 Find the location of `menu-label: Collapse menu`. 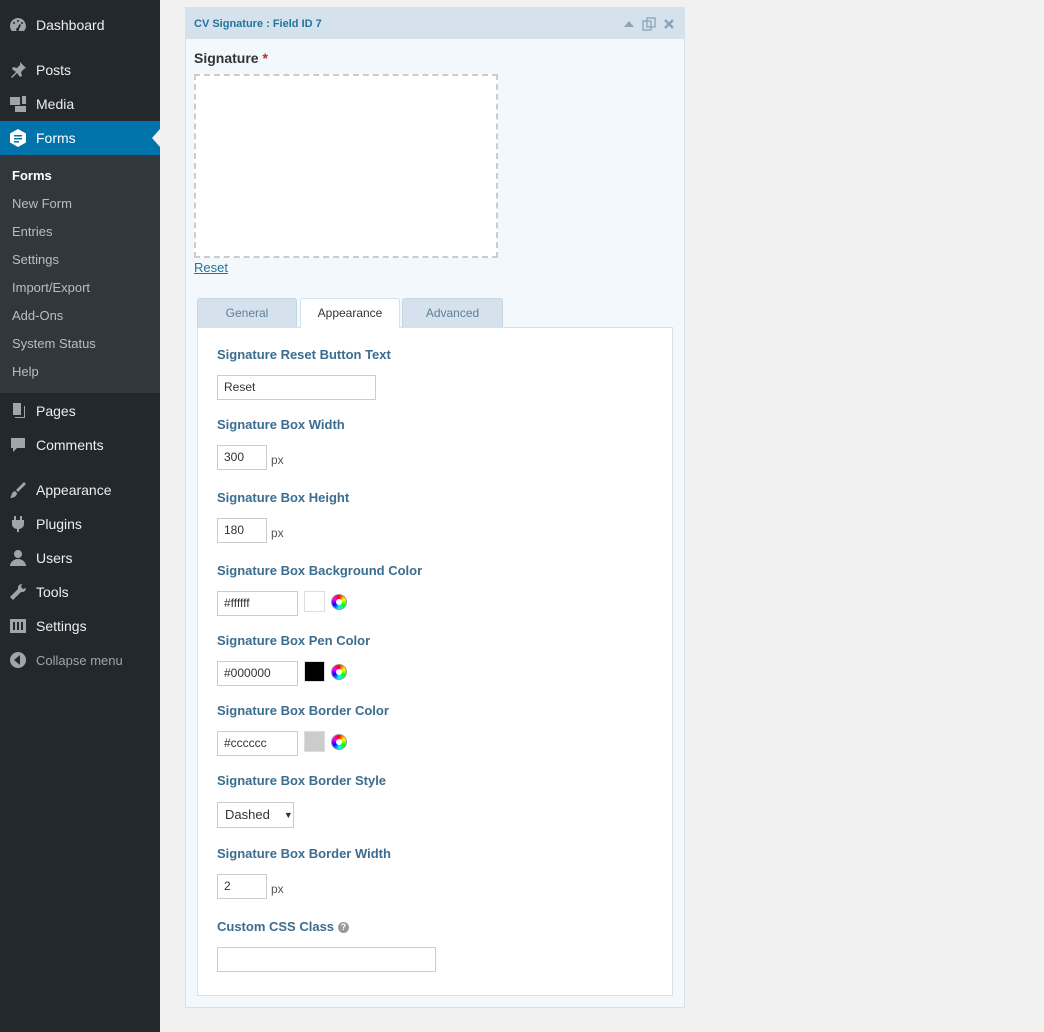

menu-label: Collapse menu is located at coordinates (79, 660).